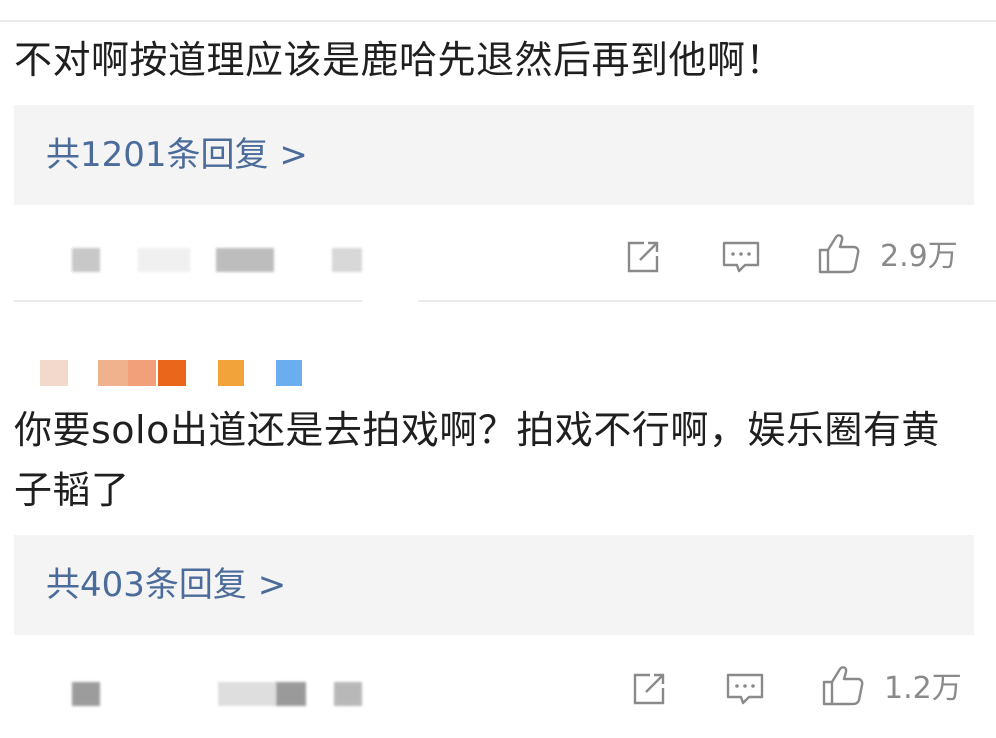 Image resolution: width=996 pixels, height=738 pixels. I want to click on like-count: 2.9万, so click(919, 256).